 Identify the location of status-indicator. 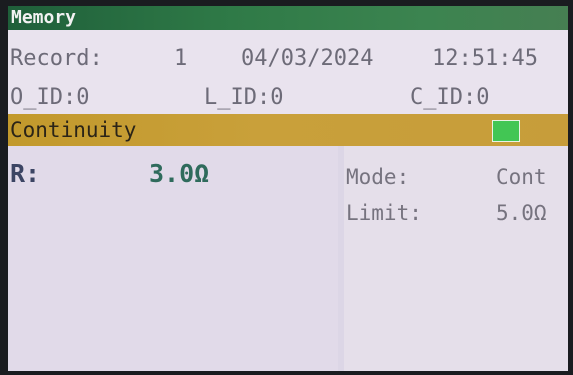
(506, 131).